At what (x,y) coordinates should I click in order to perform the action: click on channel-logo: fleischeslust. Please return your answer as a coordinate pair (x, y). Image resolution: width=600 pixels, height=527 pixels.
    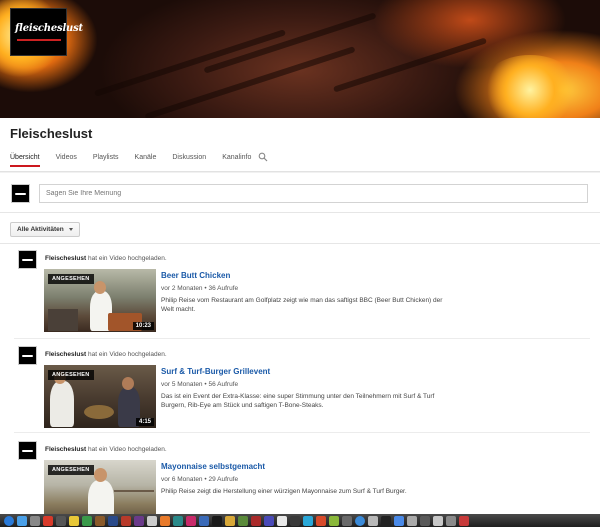
    Looking at the image, I should click on (46, 32).